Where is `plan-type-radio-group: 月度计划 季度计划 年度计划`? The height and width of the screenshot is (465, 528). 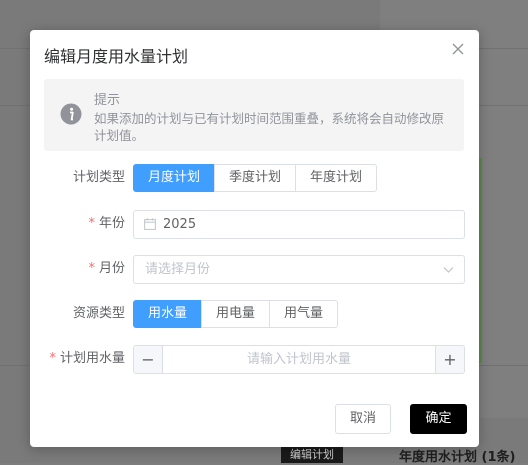
plan-type-radio-group: 月度计划 季度计划 年度计划 is located at coordinates (255, 178).